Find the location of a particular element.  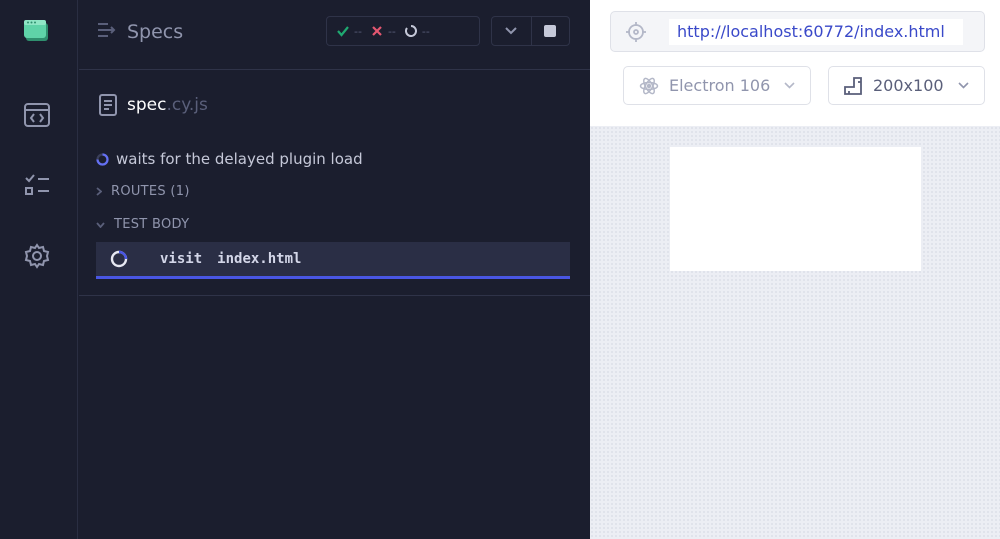

url-text: http://localhost:60772/index.html is located at coordinates (816, 31).